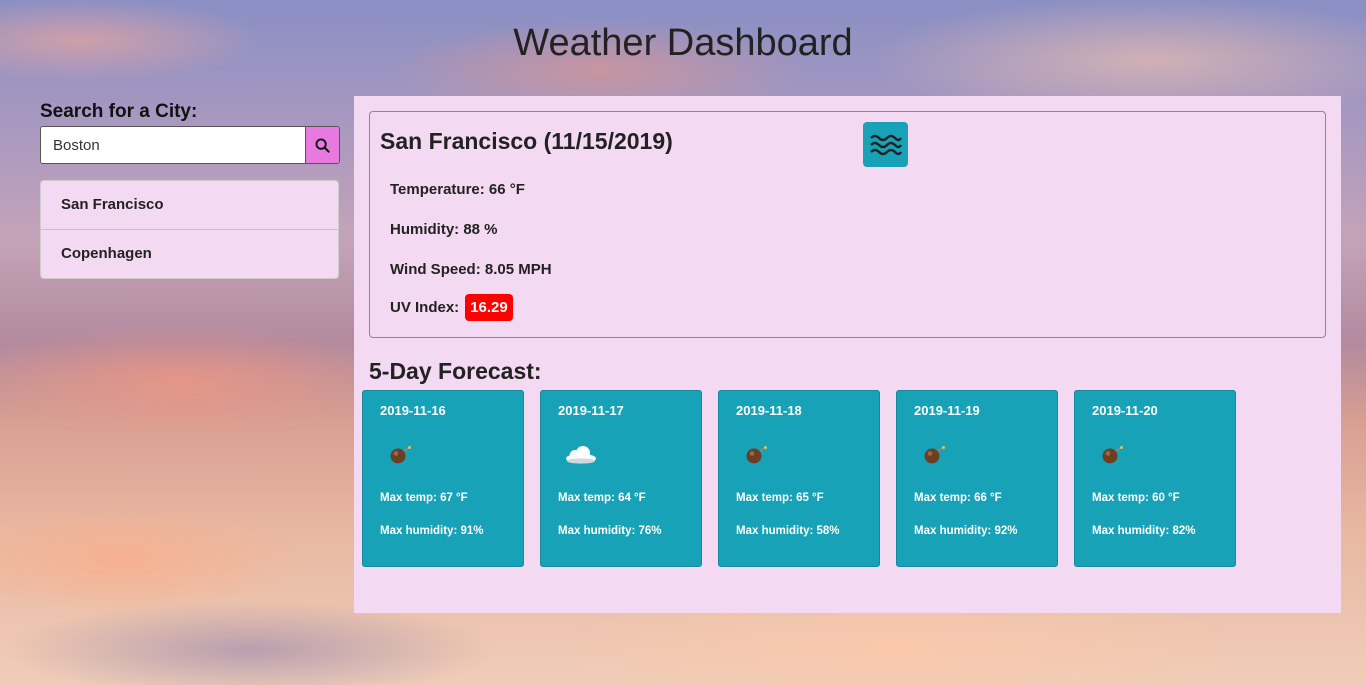 This screenshot has height=685, width=1366. I want to click on uv-index-badge: 16.29, so click(489, 307).